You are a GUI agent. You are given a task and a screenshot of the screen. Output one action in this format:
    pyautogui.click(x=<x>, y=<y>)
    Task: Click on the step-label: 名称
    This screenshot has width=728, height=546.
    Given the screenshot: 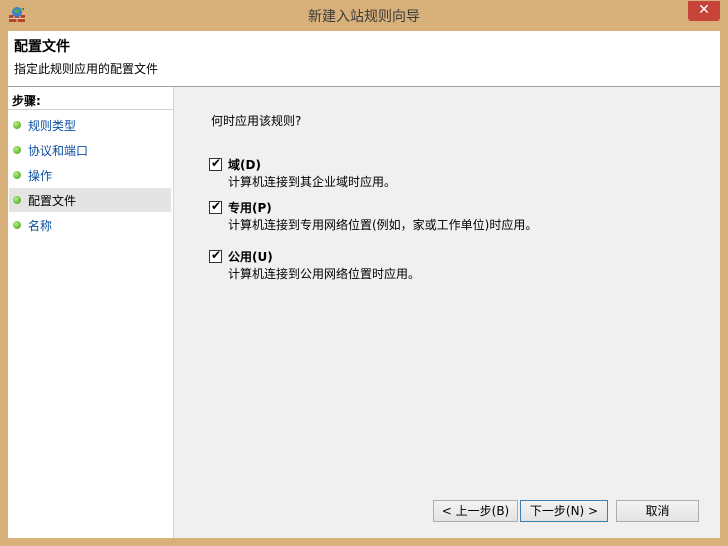 What is the action you would take?
    pyautogui.click(x=40, y=226)
    